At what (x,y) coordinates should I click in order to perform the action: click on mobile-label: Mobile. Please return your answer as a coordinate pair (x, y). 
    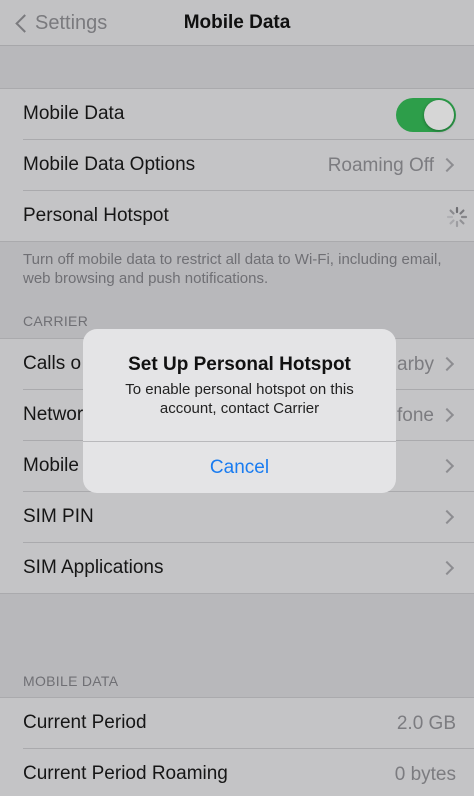
    Looking at the image, I should click on (51, 465).